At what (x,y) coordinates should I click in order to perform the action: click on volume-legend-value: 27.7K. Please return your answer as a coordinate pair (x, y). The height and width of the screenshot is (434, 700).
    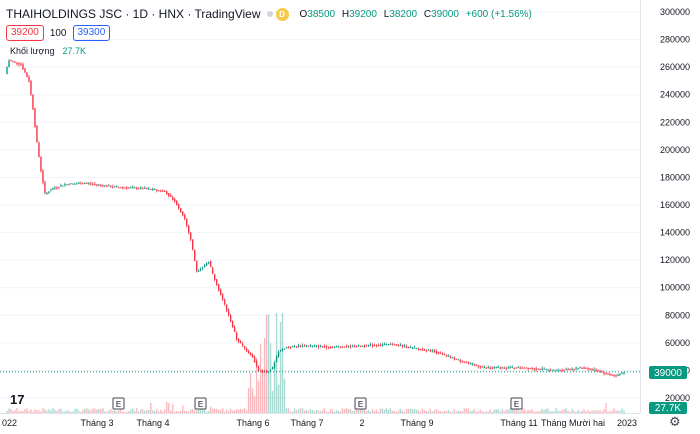
    Looking at the image, I should click on (74, 51).